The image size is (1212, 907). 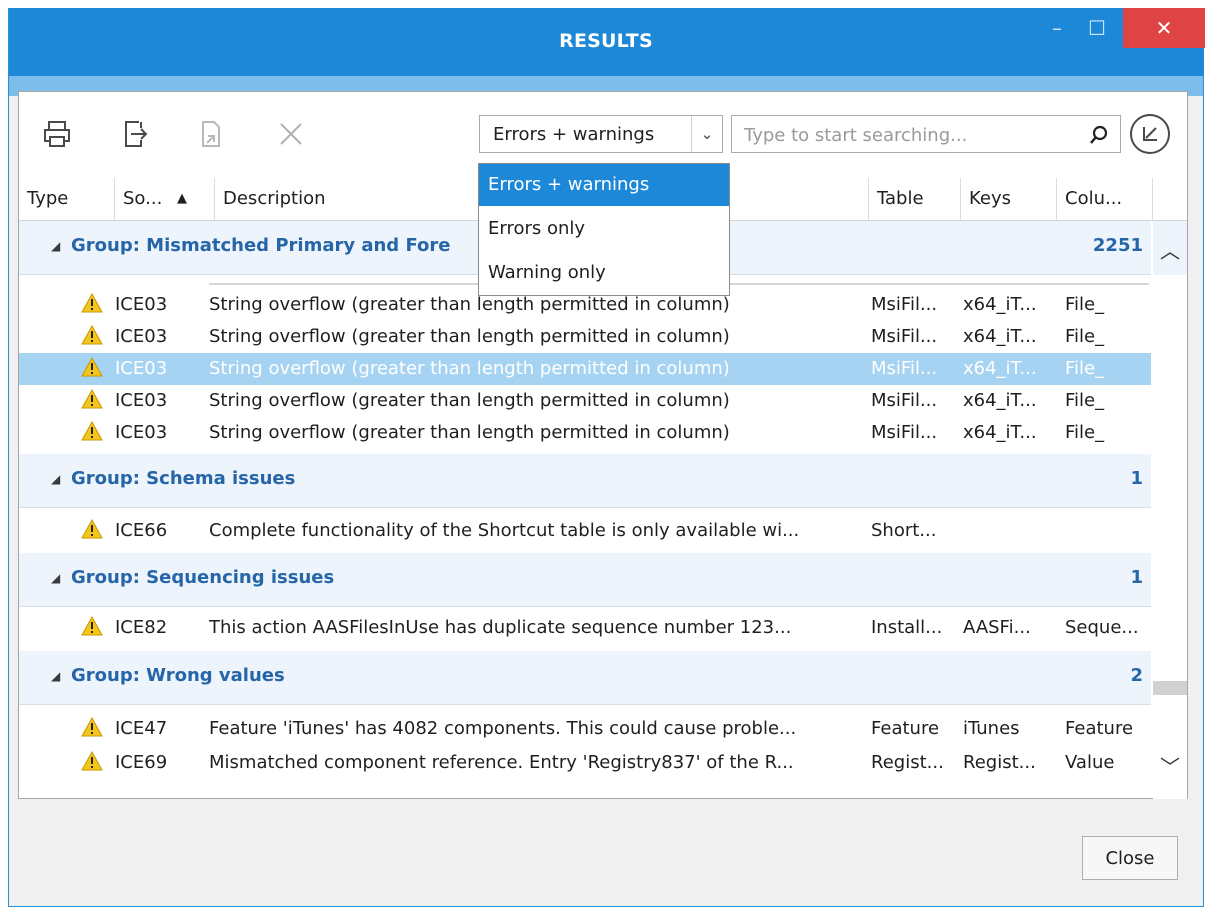 What do you see at coordinates (1130, 858) in the screenshot?
I see `close-button: Close` at bounding box center [1130, 858].